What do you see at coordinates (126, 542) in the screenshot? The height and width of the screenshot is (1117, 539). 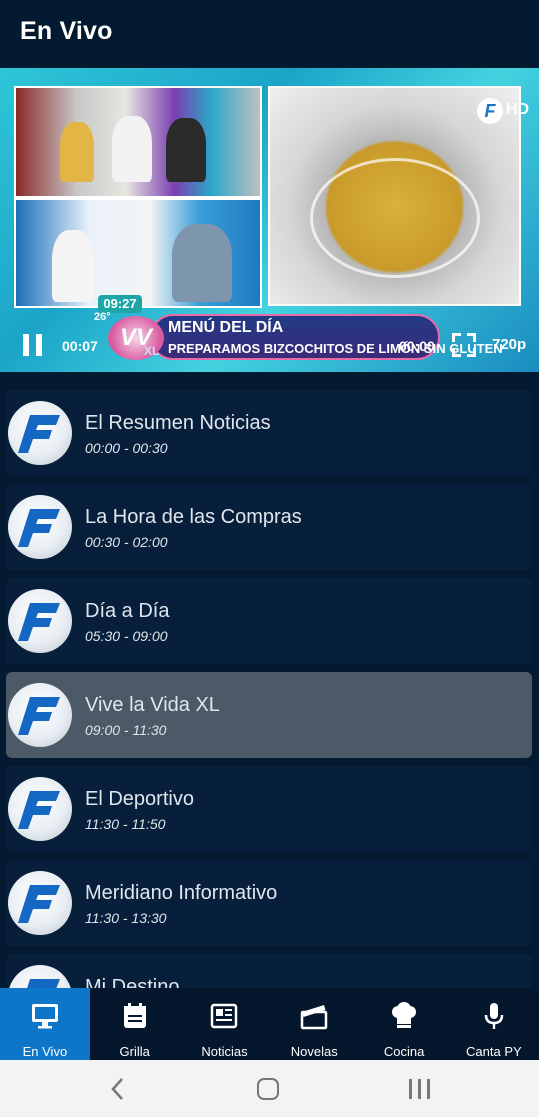 I see `program-time: 00:30 - 02:00` at bounding box center [126, 542].